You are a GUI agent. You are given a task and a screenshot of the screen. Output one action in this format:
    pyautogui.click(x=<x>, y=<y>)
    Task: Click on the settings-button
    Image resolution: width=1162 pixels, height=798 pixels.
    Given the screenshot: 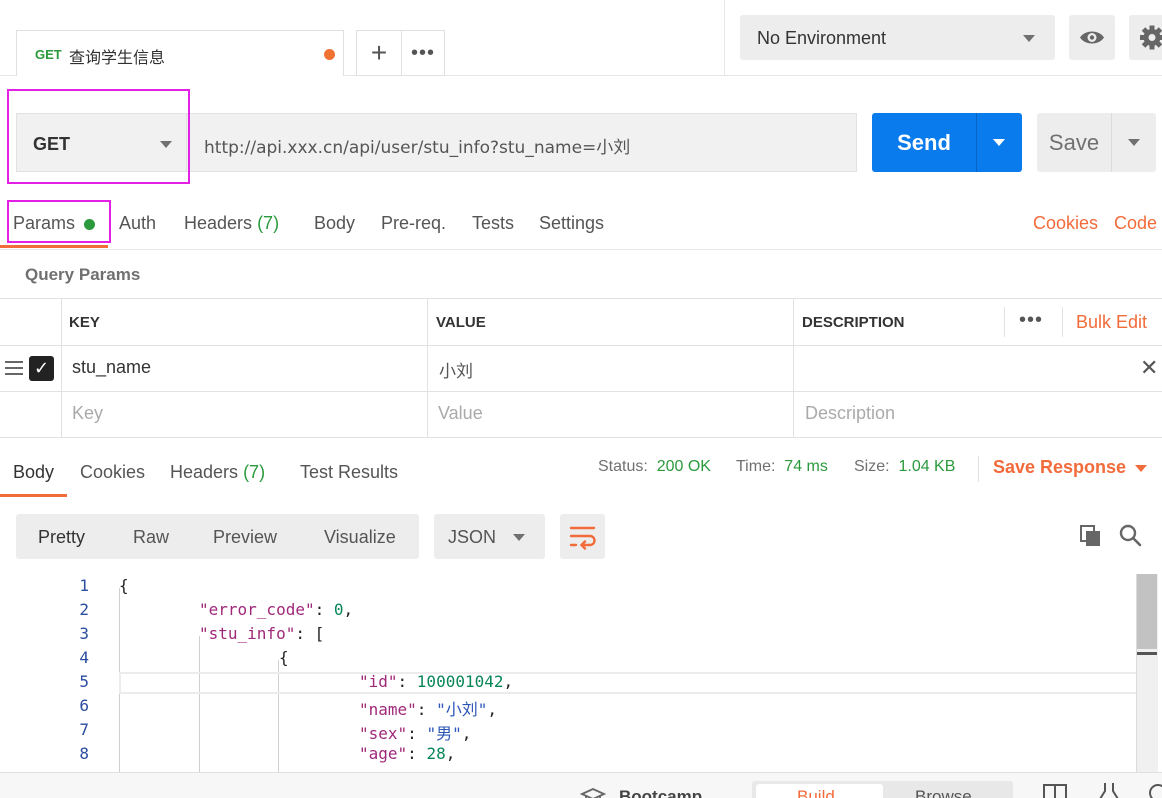 What is the action you would take?
    pyautogui.click(x=1145, y=37)
    